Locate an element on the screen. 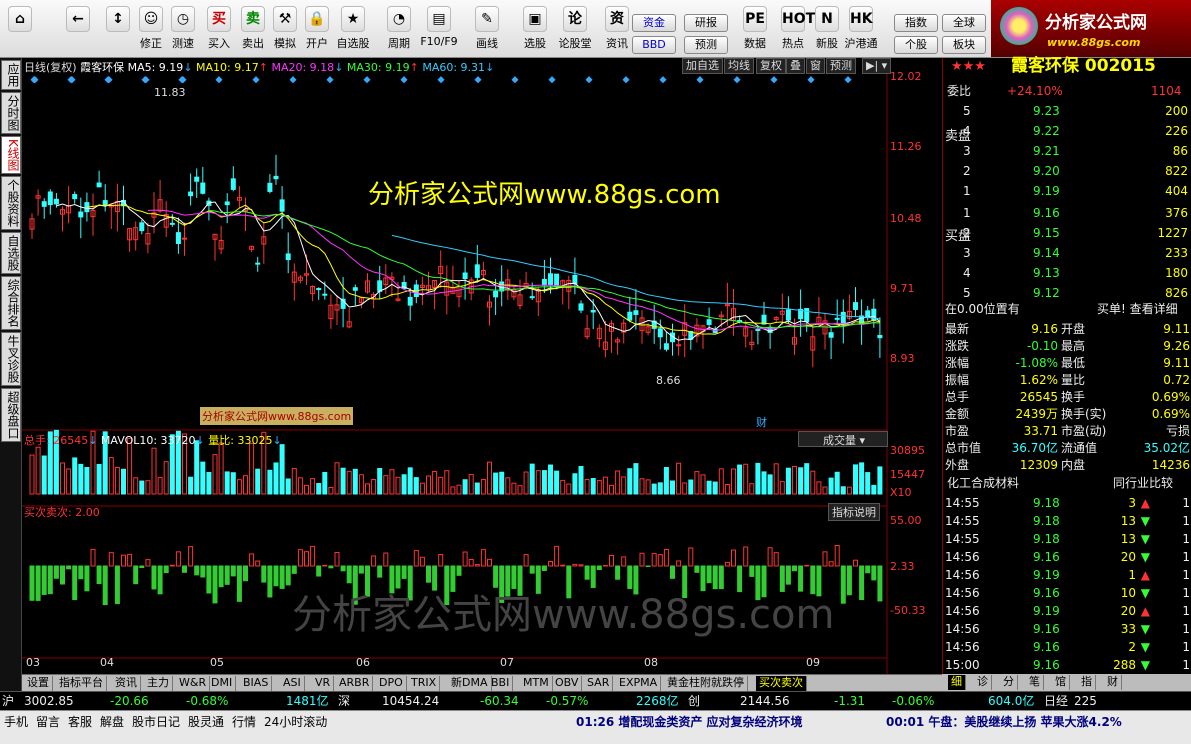  toolbar-btn-17: HOT 热点 is located at coordinates (794, 31).